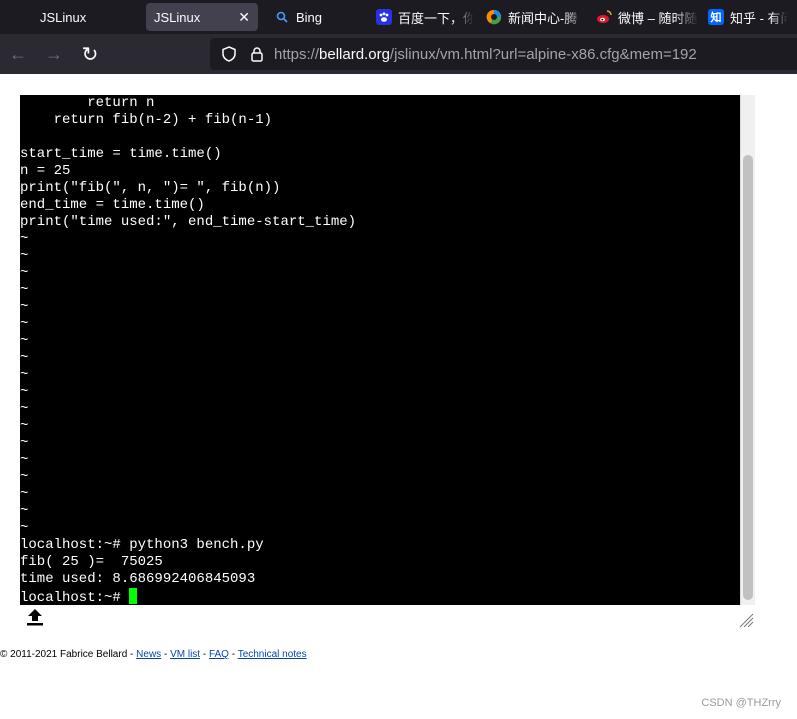 Image resolution: width=797 pixels, height=719 pixels. What do you see at coordinates (148, 654) in the screenshot?
I see `news-link: News` at bounding box center [148, 654].